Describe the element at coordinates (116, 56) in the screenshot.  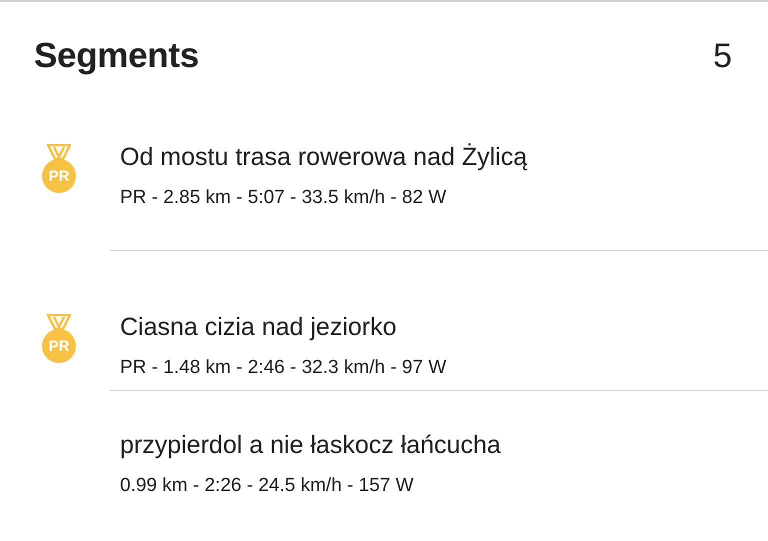
I see `section-title: Segments` at that location.